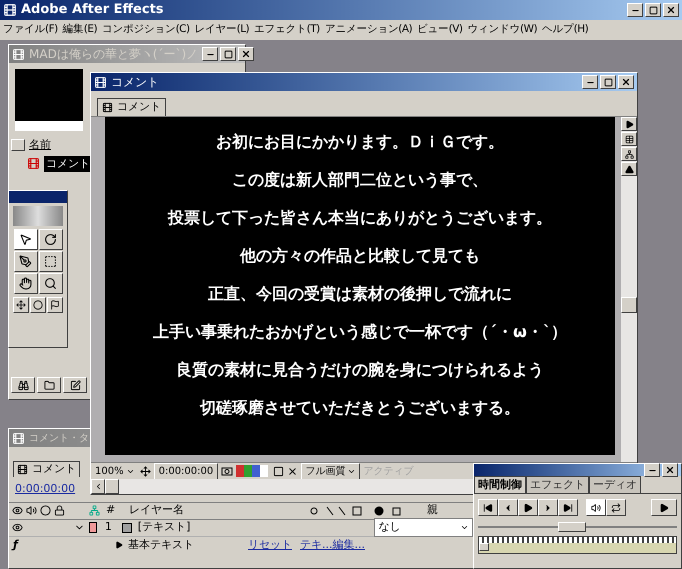  What do you see at coordinates (222, 30) in the screenshot?
I see `menu-item: レイヤー(L)` at bounding box center [222, 30].